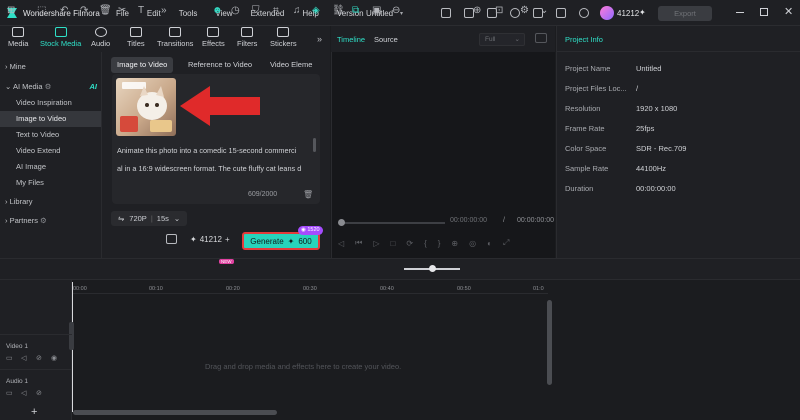 This screenshot has width=800, height=420. I want to click on coin-icon: ◉, so click(303, 230).